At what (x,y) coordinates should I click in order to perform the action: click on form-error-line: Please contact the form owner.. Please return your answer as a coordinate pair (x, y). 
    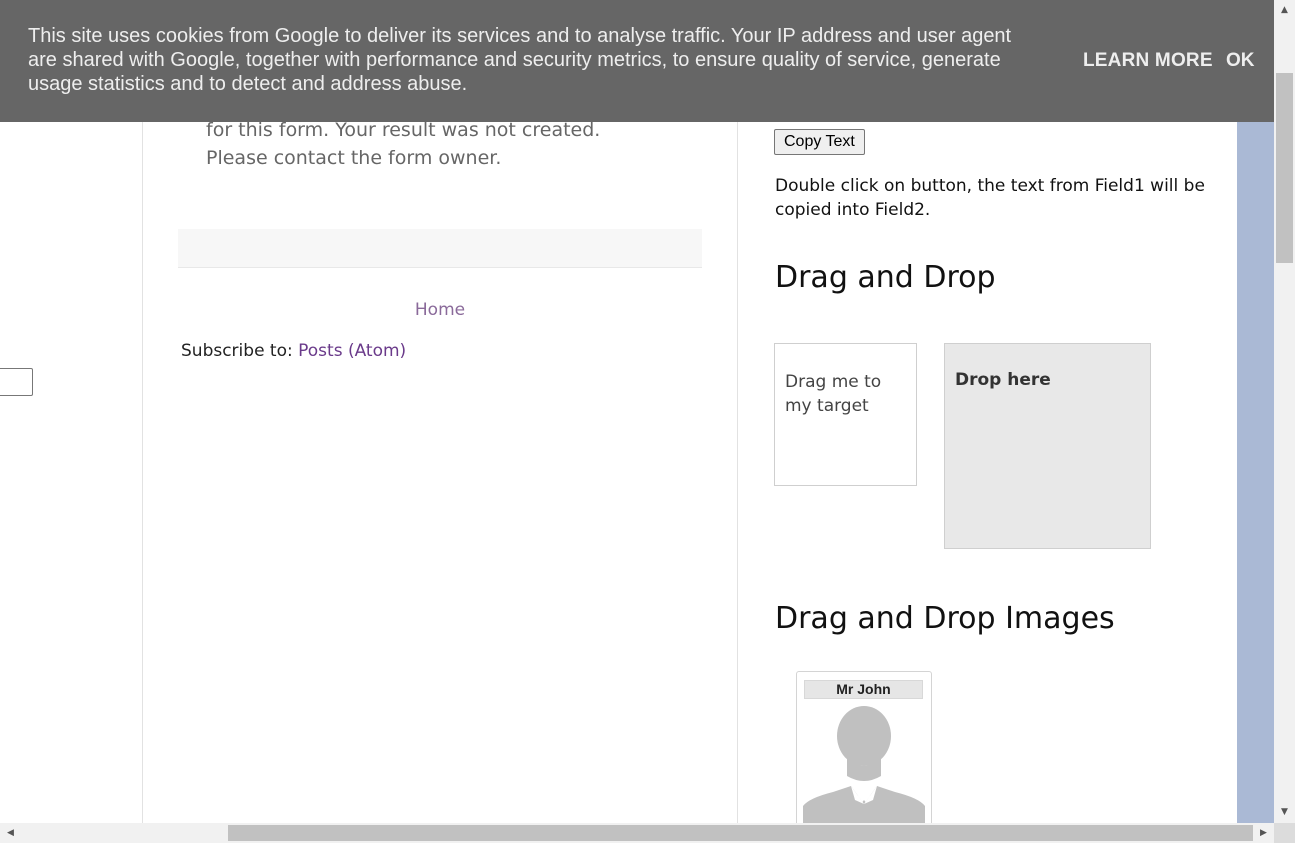
    Looking at the image, I should click on (354, 158).